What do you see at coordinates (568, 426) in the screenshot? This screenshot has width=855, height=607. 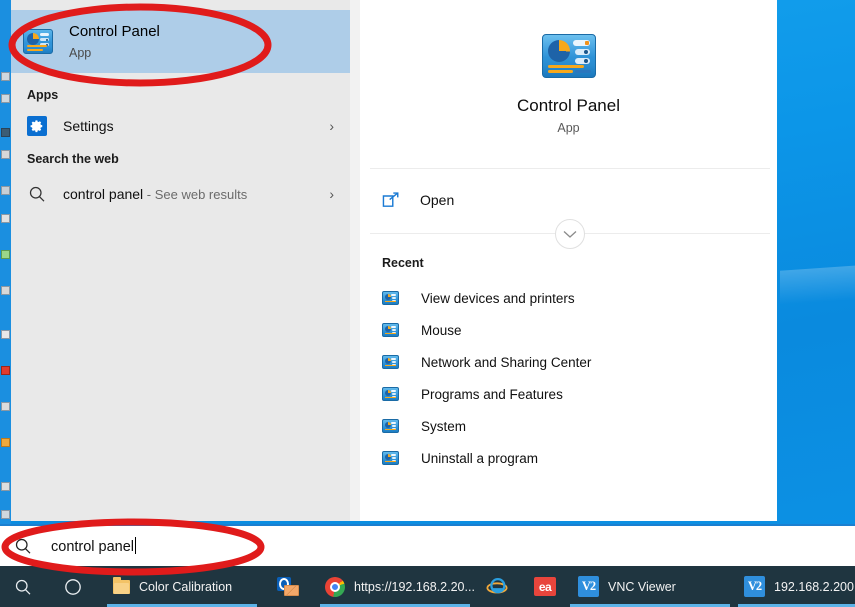 I see `recent-item: System` at bounding box center [568, 426].